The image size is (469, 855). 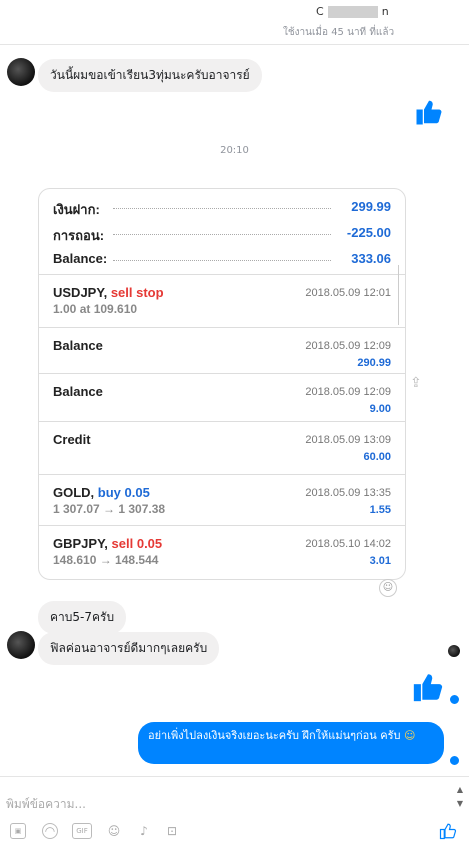 What do you see at coordinates (18, 831) in the screenshot?
I see `image-icon: ▣` at bounding box center [18, 831].